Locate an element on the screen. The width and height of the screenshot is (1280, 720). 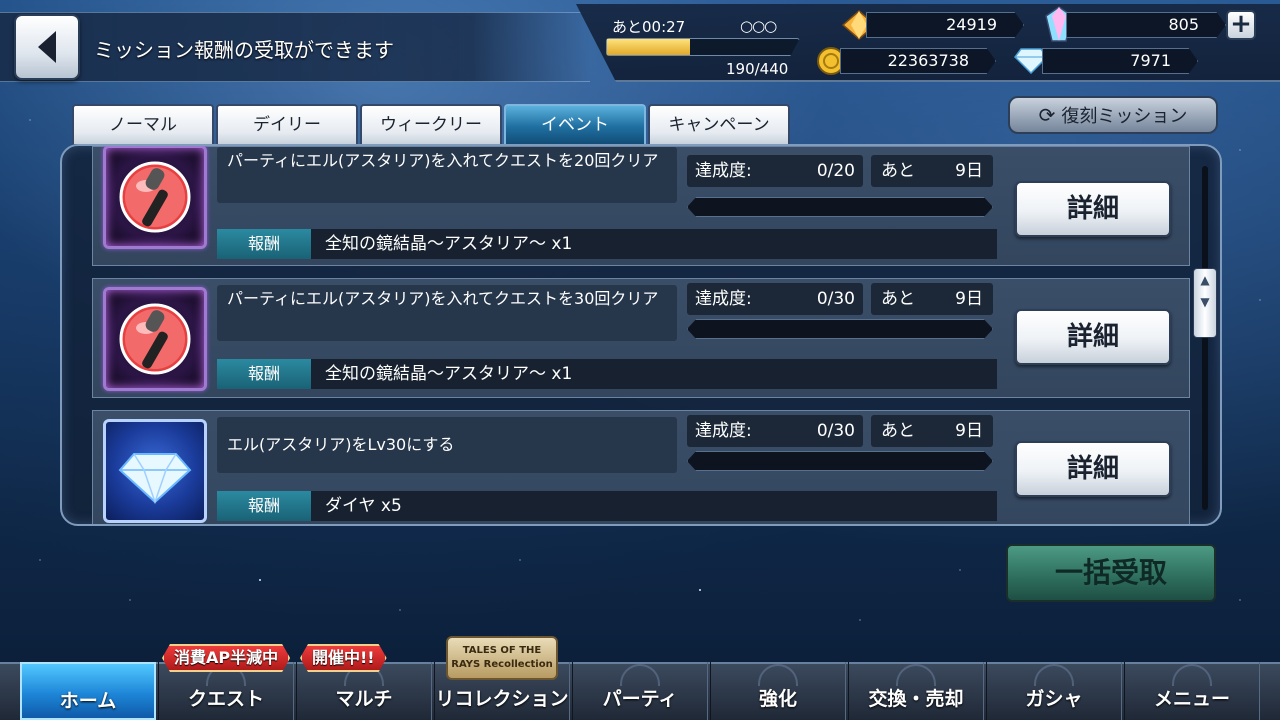
multi-badge: 開催中!! is located at coordinates (343, 658).